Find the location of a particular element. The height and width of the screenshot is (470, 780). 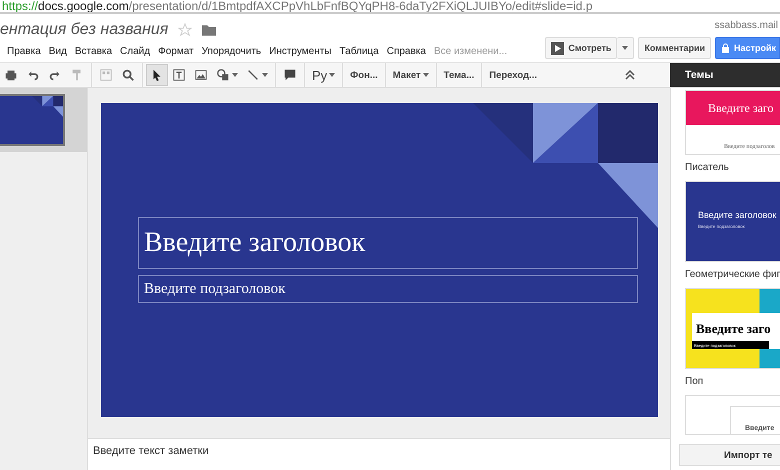

menu-item: Вставка is located at coordinates (93, 51).